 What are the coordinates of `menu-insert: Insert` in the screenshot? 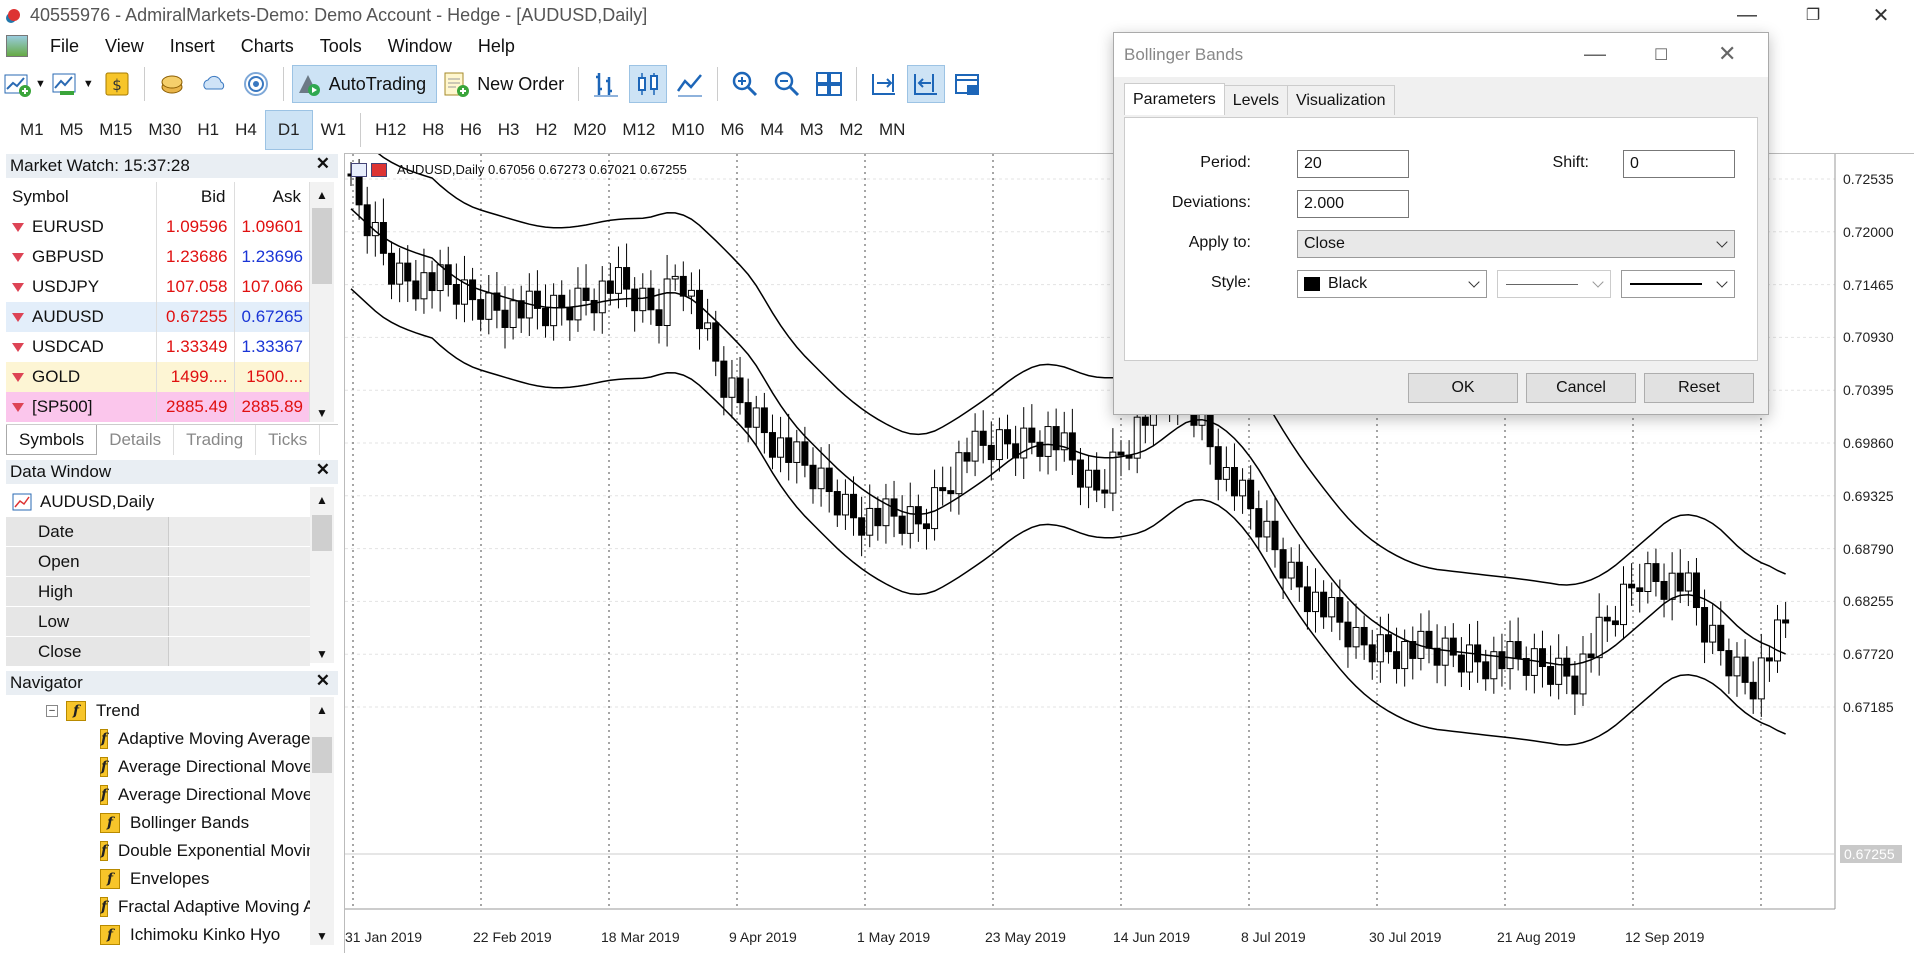 It's located at (197, 46).